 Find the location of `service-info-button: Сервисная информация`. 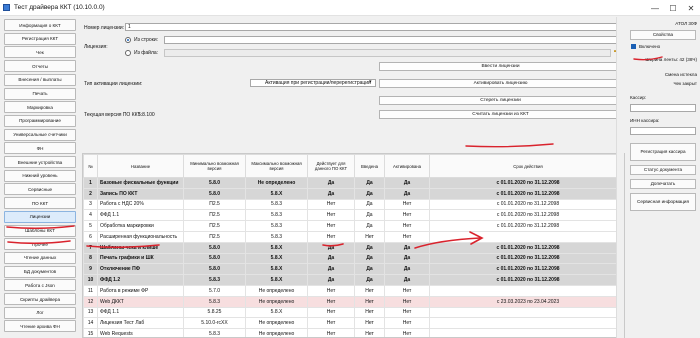

service-info-button: Сервисная информация is located at coordinates (663, 202).